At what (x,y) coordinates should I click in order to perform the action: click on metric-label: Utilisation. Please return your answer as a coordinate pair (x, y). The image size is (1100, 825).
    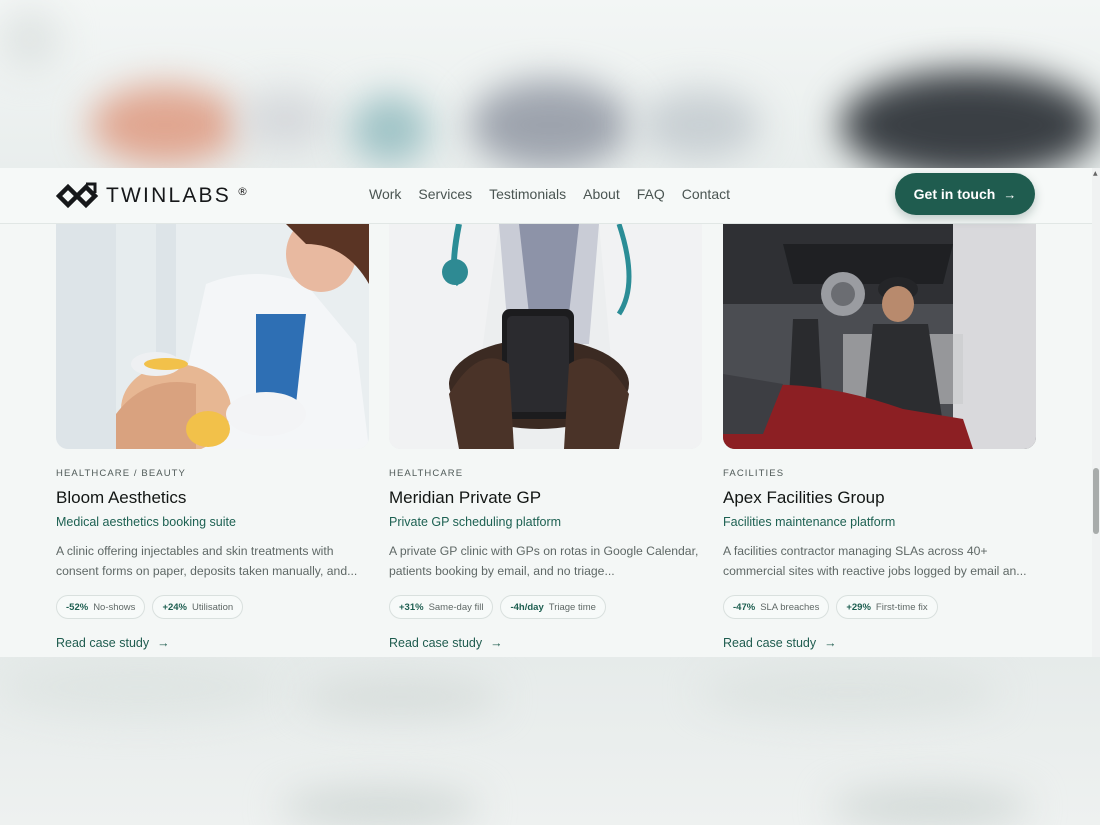
    Looking at the image, I should click on (213, 607).